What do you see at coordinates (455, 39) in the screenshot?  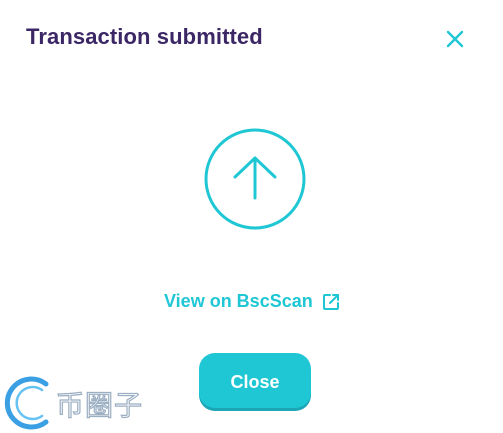 I see `close-icon` at bounding box center [455, 39].